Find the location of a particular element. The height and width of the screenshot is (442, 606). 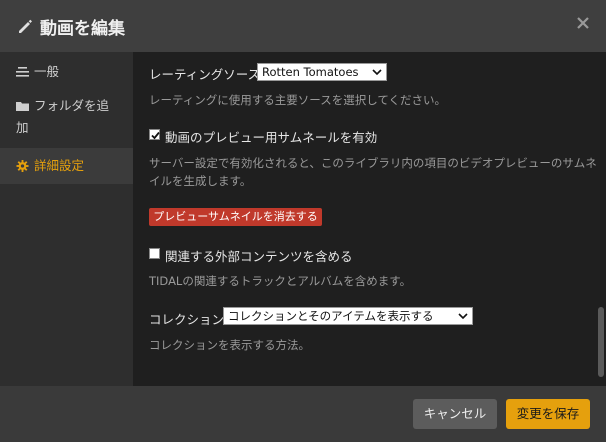

pencil-icon is located at coordinates (25, 26).